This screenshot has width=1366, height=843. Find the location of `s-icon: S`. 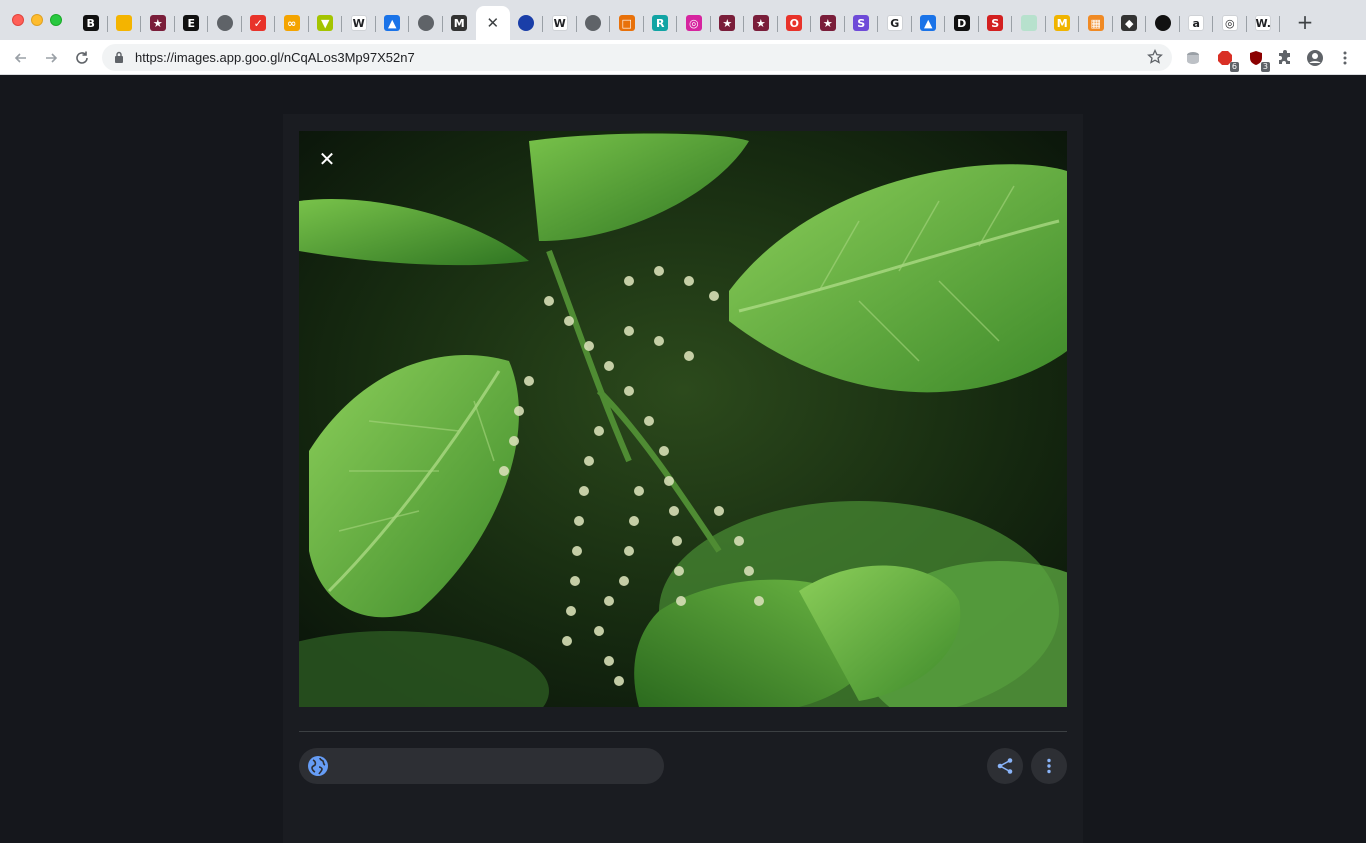

s-icon: S is located at coordinates (861, 23).